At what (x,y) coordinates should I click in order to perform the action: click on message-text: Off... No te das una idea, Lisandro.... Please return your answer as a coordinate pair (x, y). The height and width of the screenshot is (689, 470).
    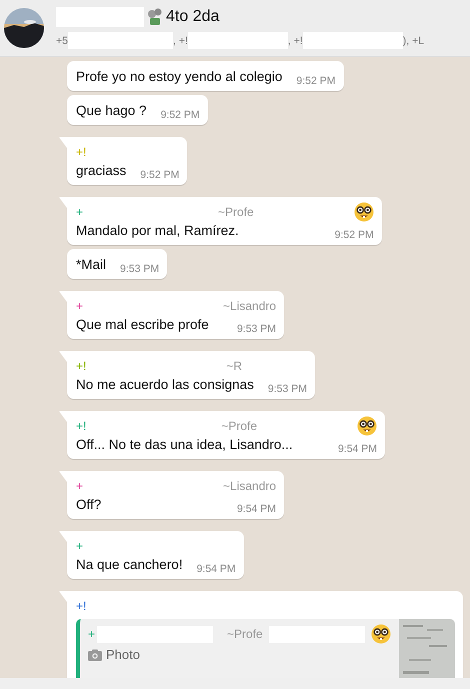
    Looking at the image, I should click on (184, 445).